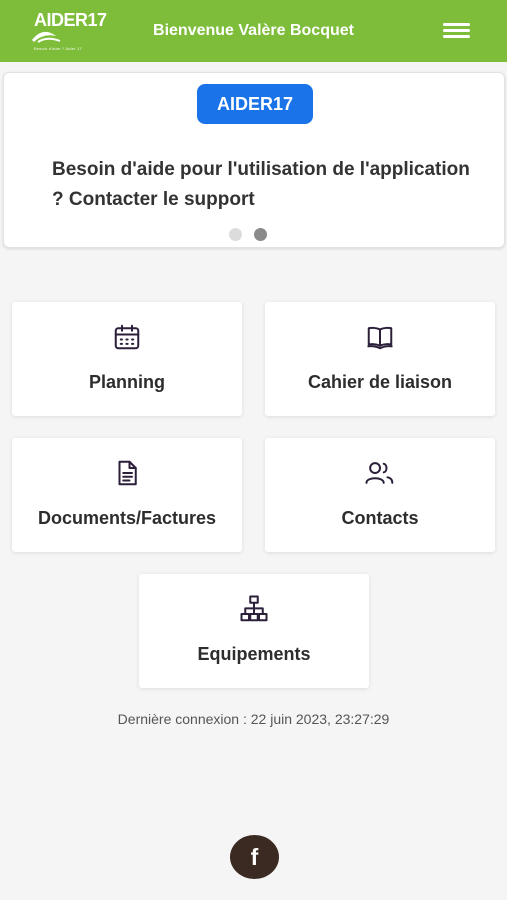  What do you see at coordinates (254, 631) in the screenshot?
I see `tile-equipements: Equipements` at bounding box center [254, 631].